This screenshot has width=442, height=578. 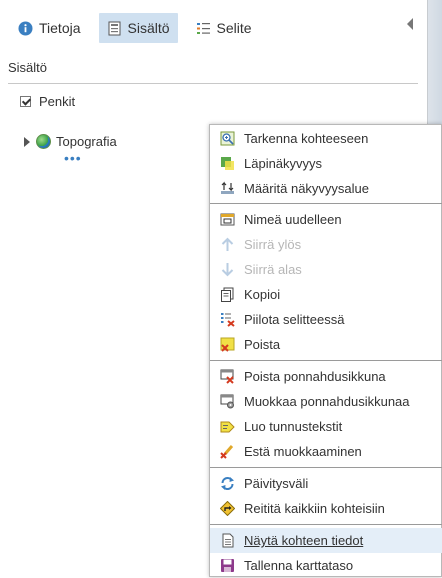 What do you see at coordinates (57, 101) in the screenshot?
I see `layer-penkit-label: Penkit` at bounding box center [57, 101].